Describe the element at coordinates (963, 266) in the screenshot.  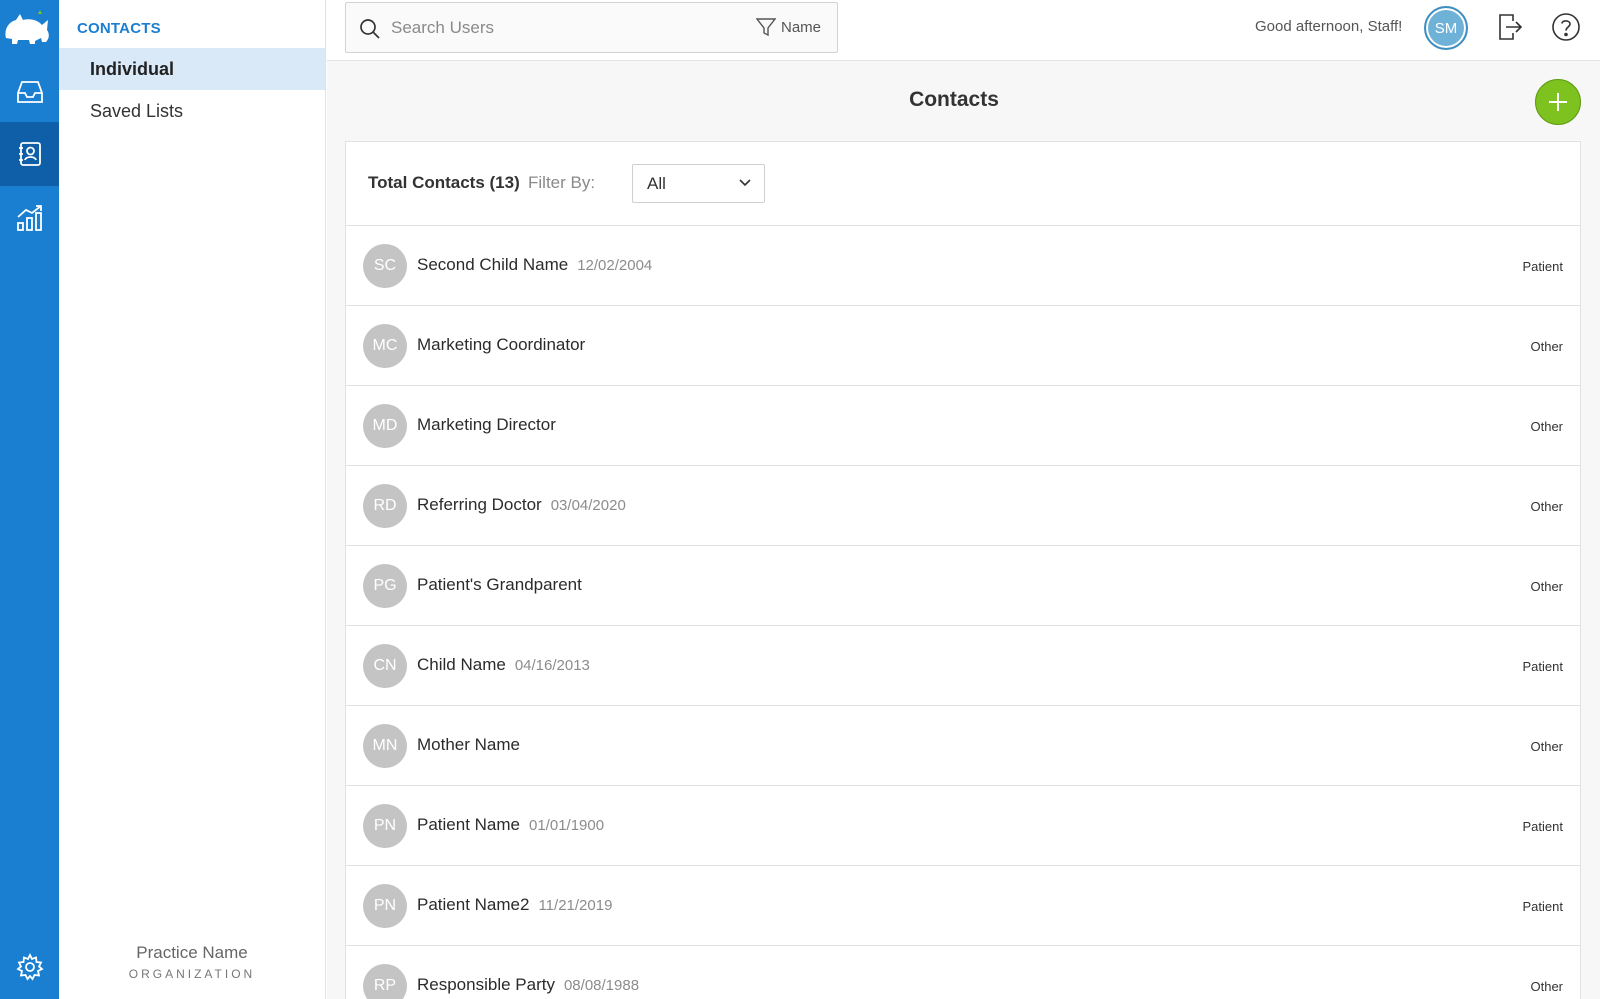
I see `contact-row: SC Second Child Name 12/02/2004 Patient` at that location.